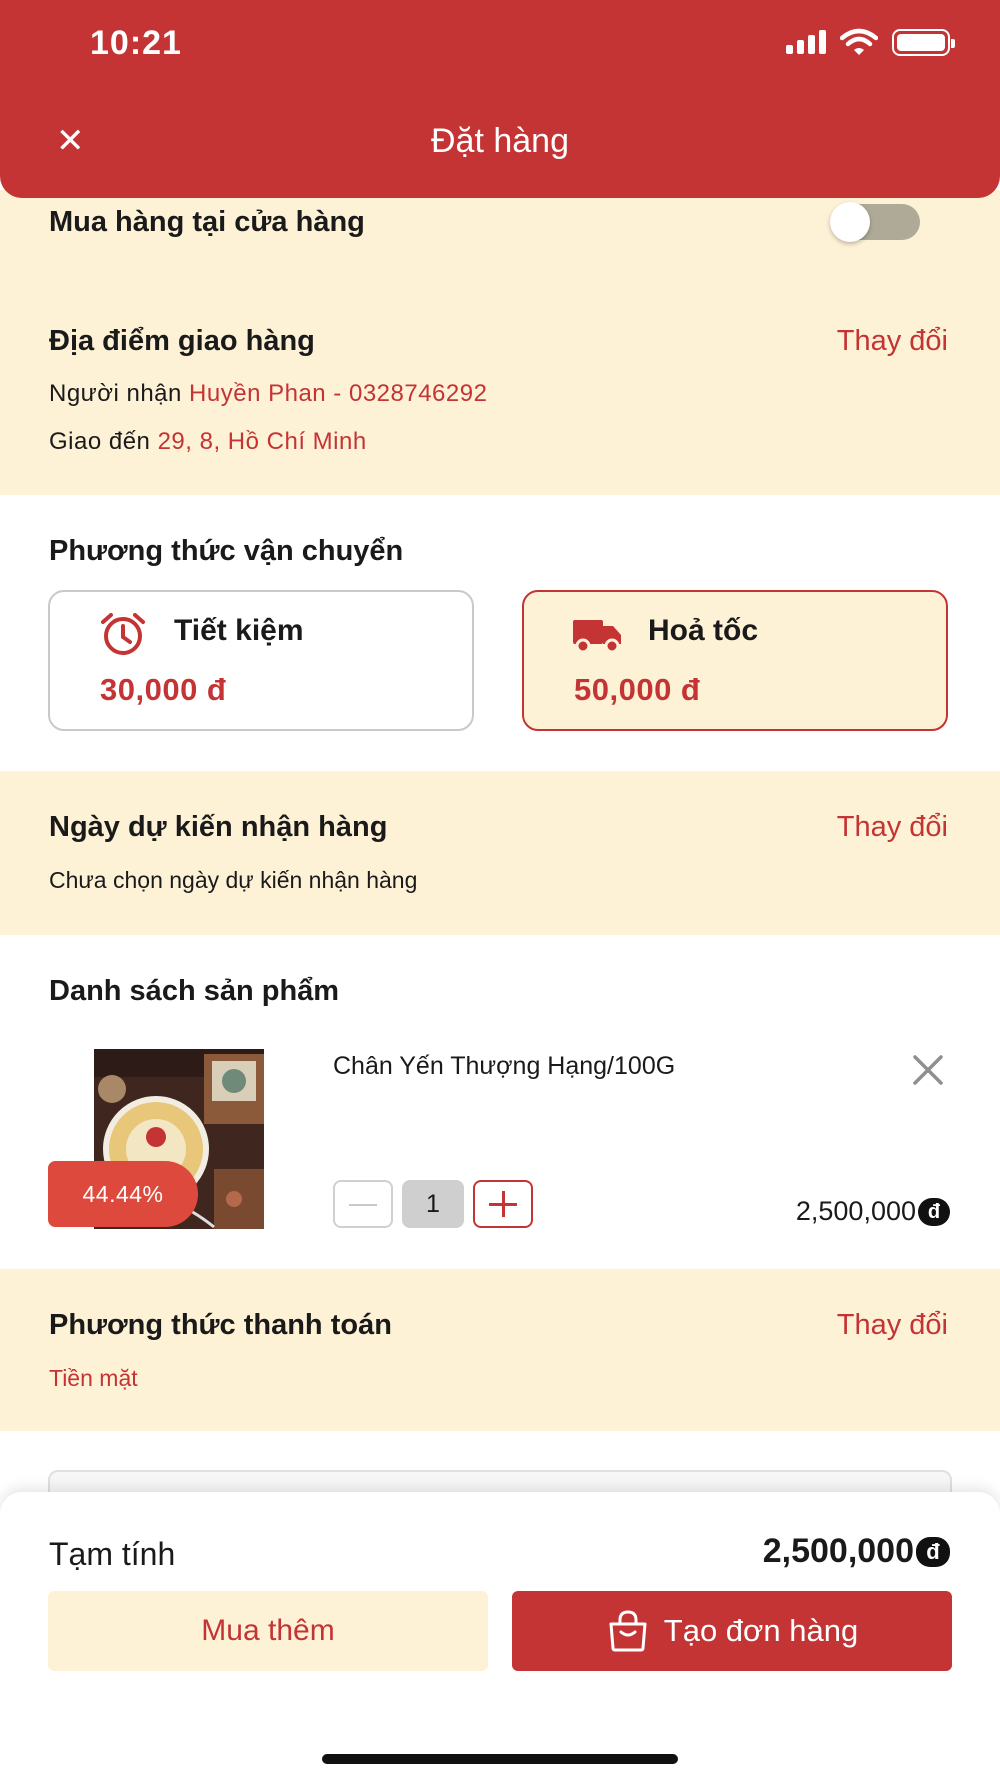  What do you see at coordinates (500, 1759) in the screenshot?
I see `home-indicator` at bounding box center [500, 1759].